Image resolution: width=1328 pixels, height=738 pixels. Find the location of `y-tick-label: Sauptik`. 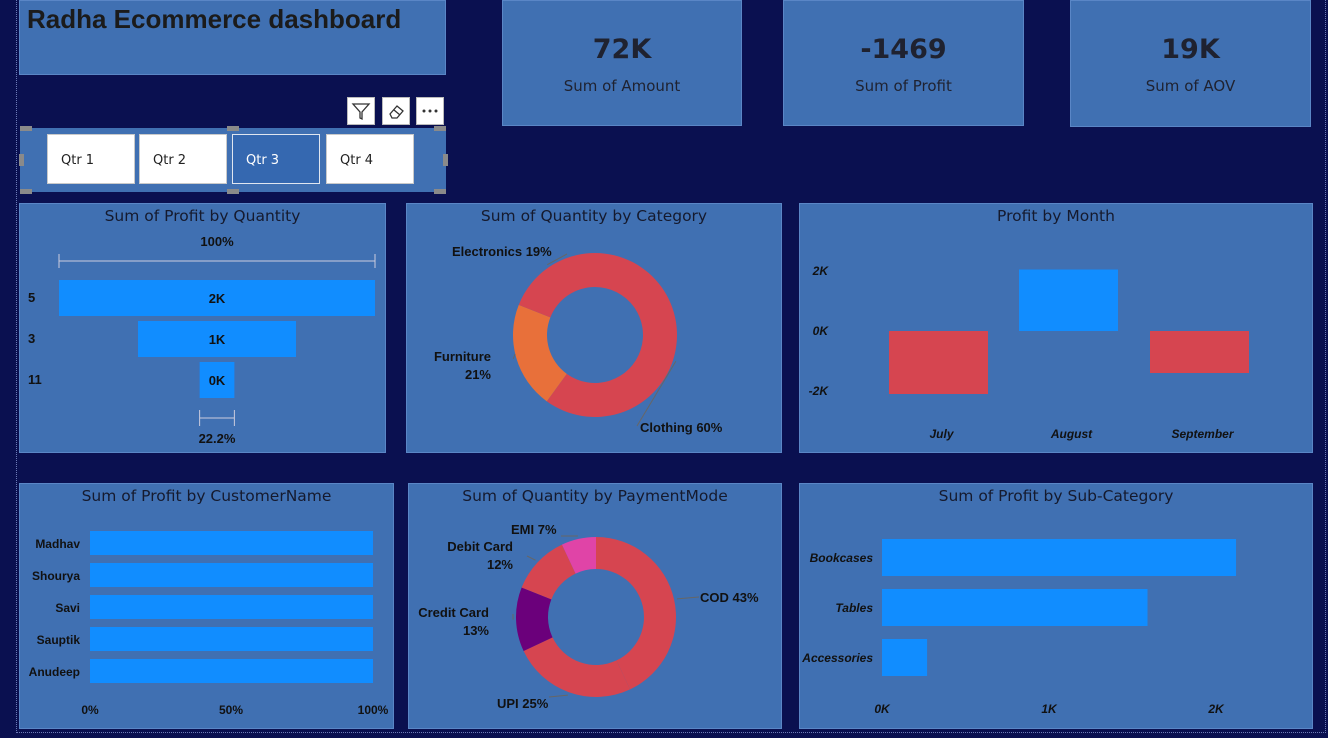

y-tick-label: Sauptik is located at coordinates (59, 640).